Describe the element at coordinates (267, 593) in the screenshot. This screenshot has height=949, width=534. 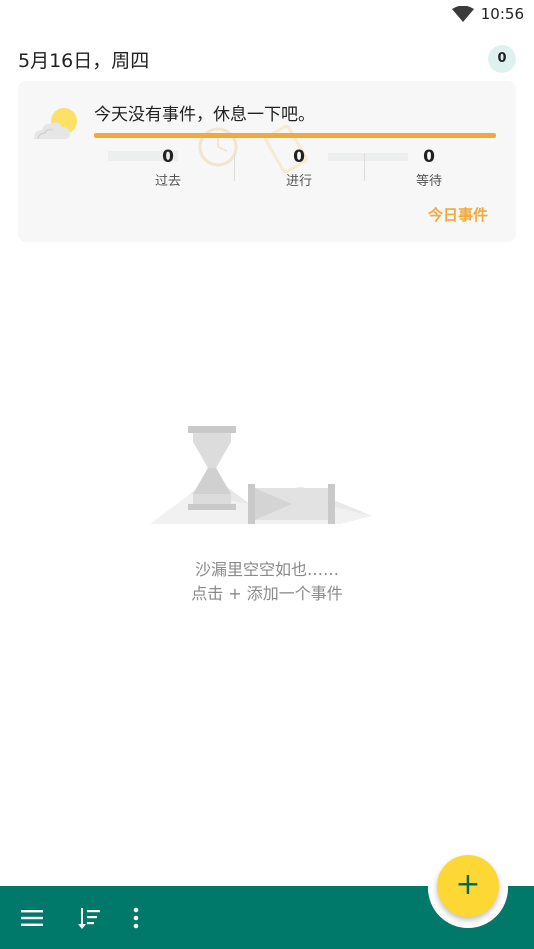
I see `empty-state-hint: 点击 + 添加一个事件` at that location.